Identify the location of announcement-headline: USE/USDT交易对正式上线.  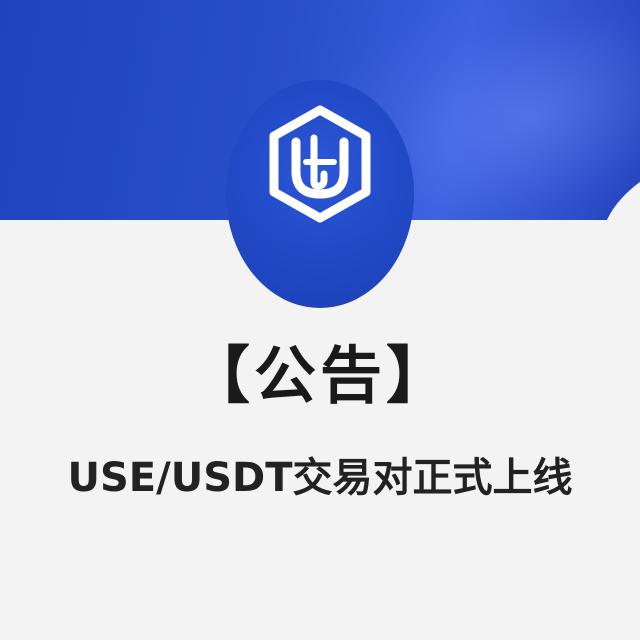
(320, 478).